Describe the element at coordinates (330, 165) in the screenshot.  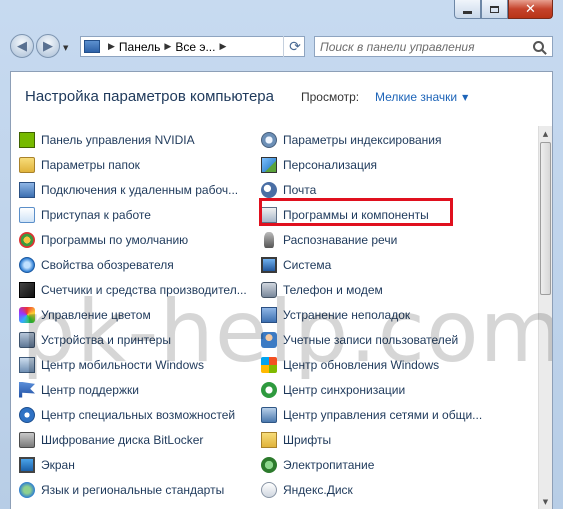
I see `control-panel-item-label: Персонализация` at that location.